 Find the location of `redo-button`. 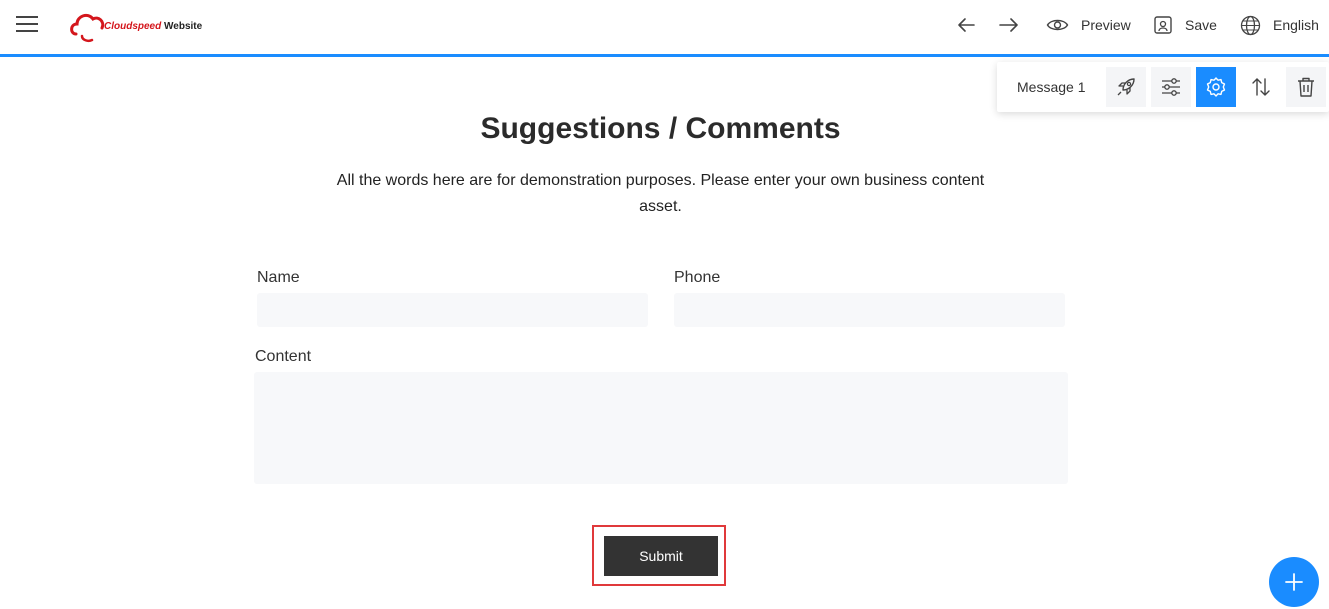

redo-button is located at coordinates (1009, 25).